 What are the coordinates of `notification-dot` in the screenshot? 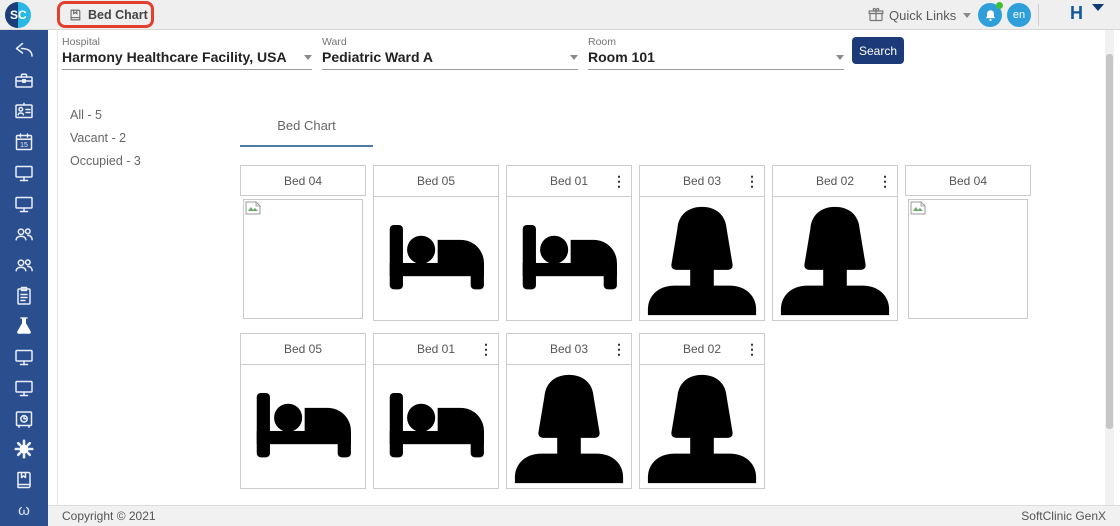 It's located at (999, 5).